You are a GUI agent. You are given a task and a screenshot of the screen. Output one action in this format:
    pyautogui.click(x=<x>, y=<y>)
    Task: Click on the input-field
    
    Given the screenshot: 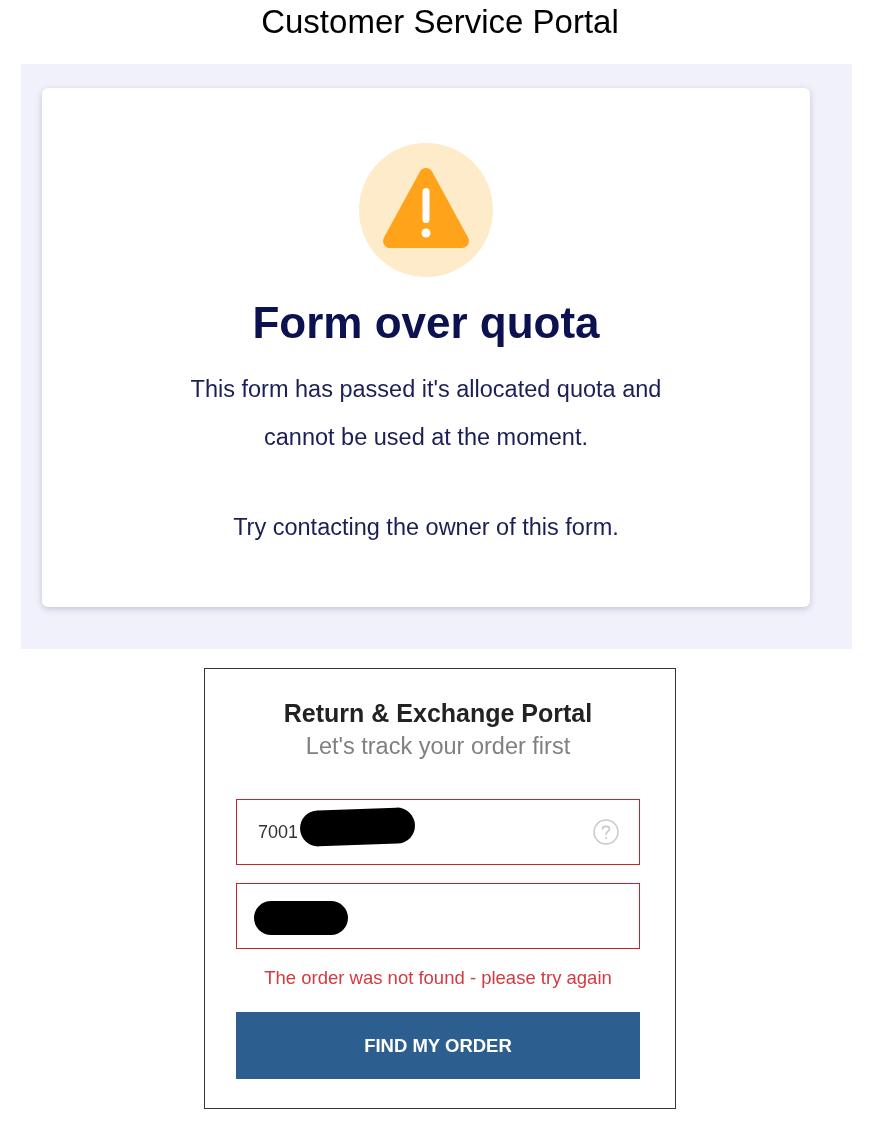 What is the action you would take?
    pyautogui.click(x=438, y=916)
    